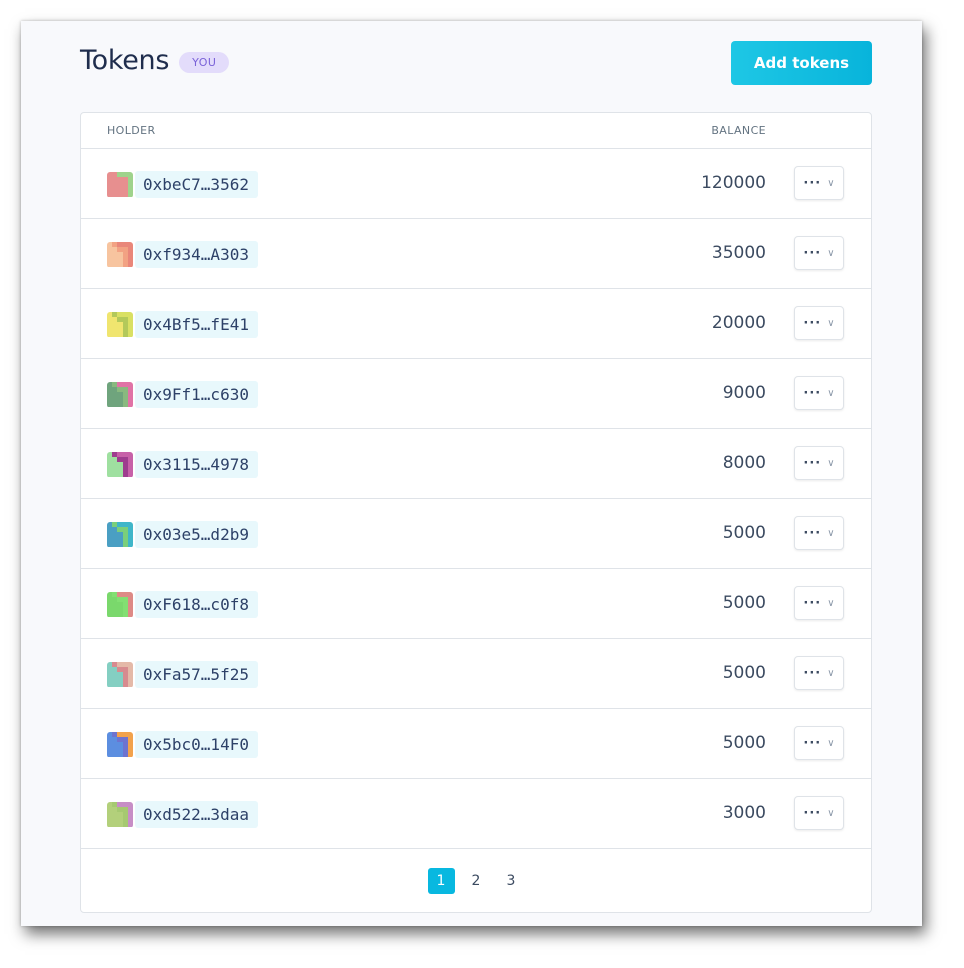  What do you see at coordinates (738, 130) in the screenshot?
I see `column-header-balance: BALANCE` at bounding box center [738, 130].